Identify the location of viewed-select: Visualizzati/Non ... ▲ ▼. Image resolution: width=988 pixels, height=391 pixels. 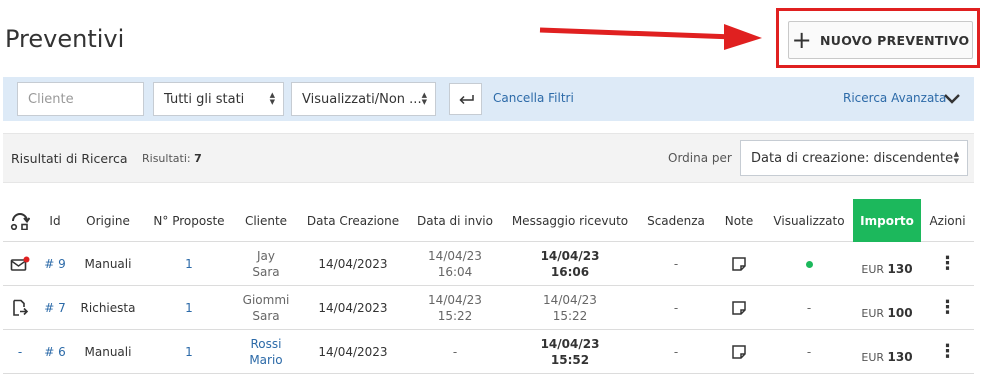
(363, 99).